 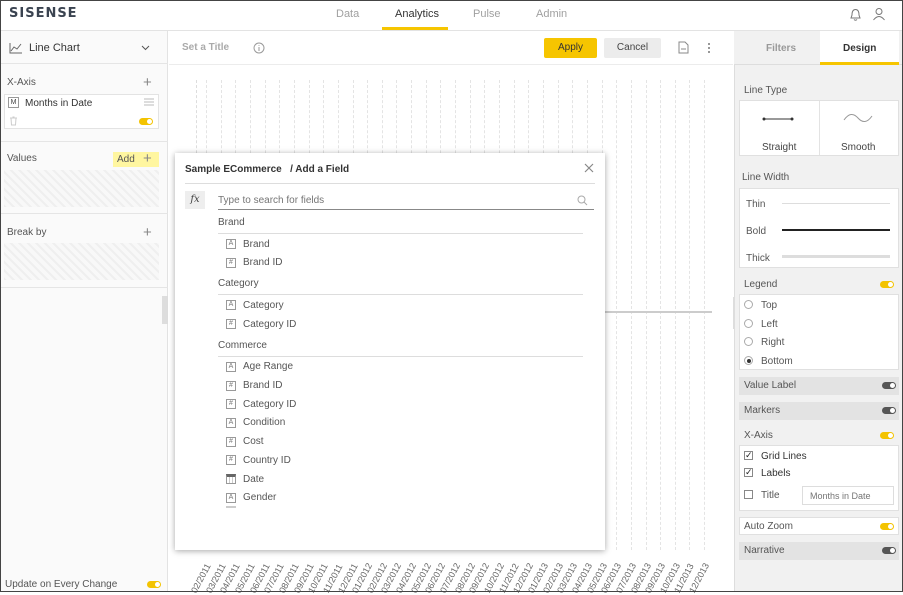 What do you see at coordinates (889, 550) in the screenshot?
I see `narrative-toggle` at bounding box center [889, 550].